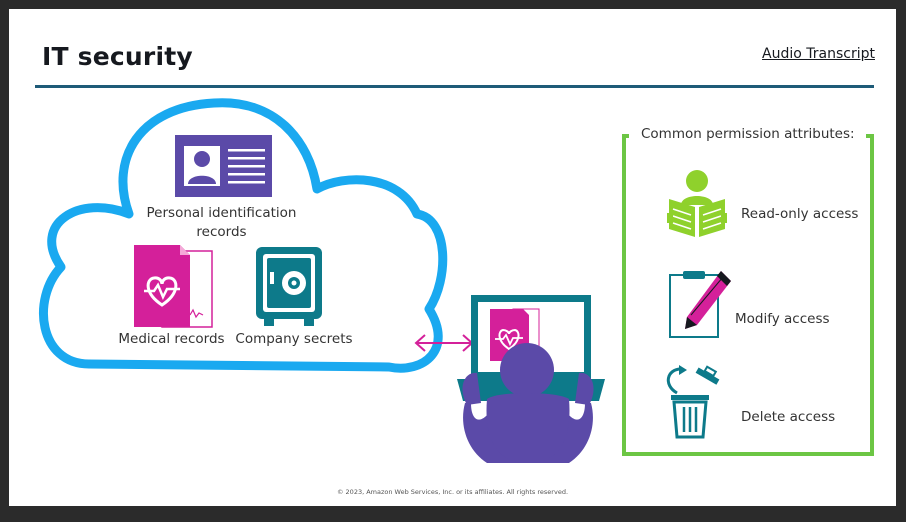  Describe the element at coordinates (221, 222) in the screenshot. I see `personal-id-records-label: Personal identification records` at that location.